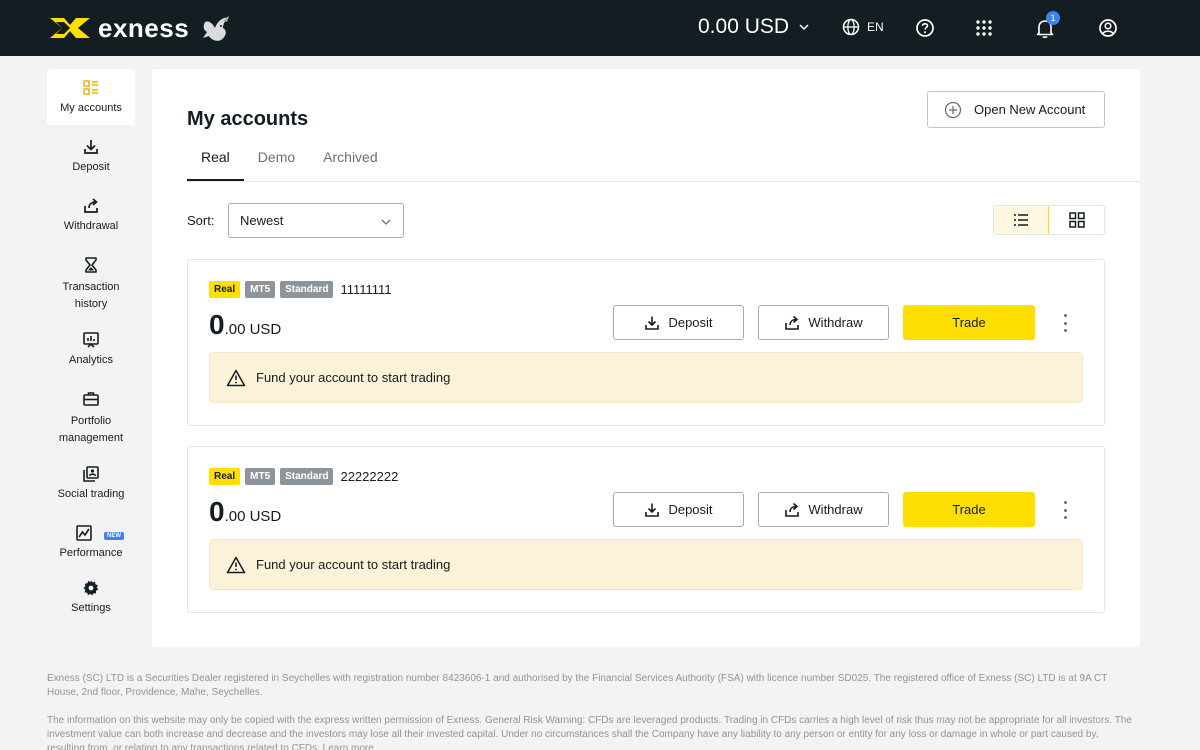  I want to click on tab-demo: Demo, so click(276, 165).